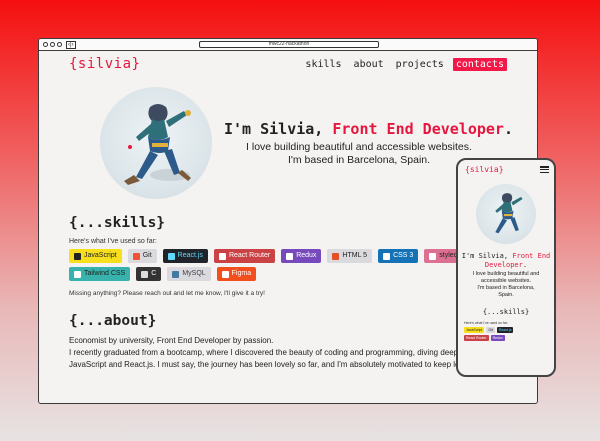 This screenshot has height=441, width=600. I want to click on skill-badge-label: Figma, so click(241, 273).